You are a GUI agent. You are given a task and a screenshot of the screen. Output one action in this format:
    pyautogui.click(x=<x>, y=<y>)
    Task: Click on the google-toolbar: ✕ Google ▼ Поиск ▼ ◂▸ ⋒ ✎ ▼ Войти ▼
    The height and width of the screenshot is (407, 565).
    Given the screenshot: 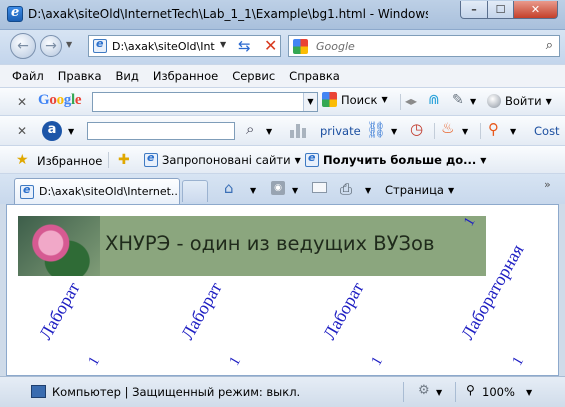 What is the action you would take?
    pyautogui.click(x=282, y=102)
    